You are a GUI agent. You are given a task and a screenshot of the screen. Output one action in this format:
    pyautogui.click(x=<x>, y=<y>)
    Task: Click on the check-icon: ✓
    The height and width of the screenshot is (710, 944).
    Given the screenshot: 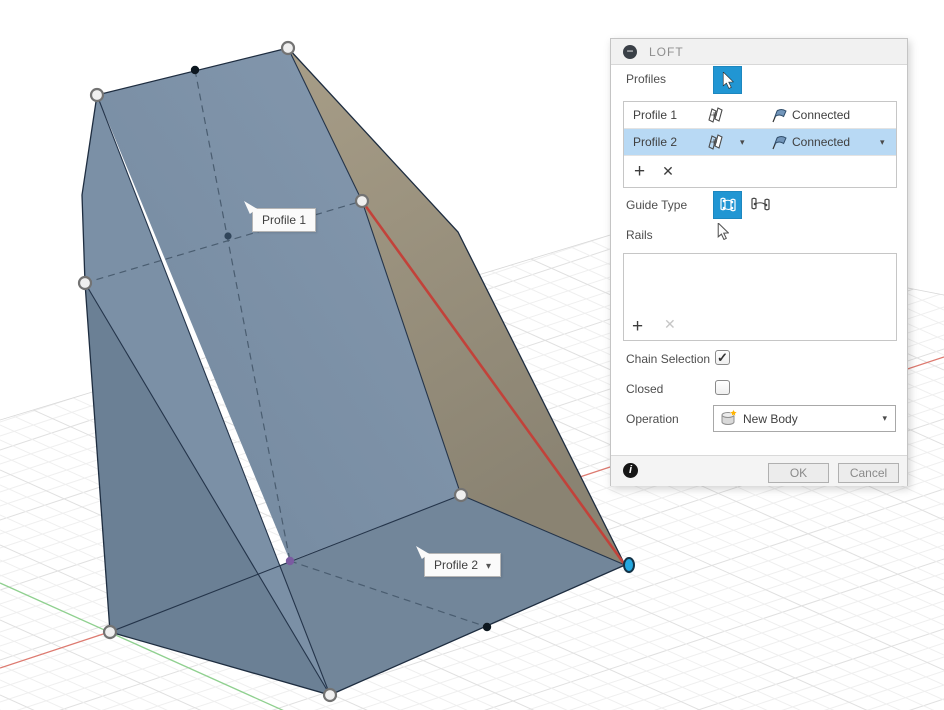 What is the action you would take?
    pyautogui.click(x=722, y=357)
    